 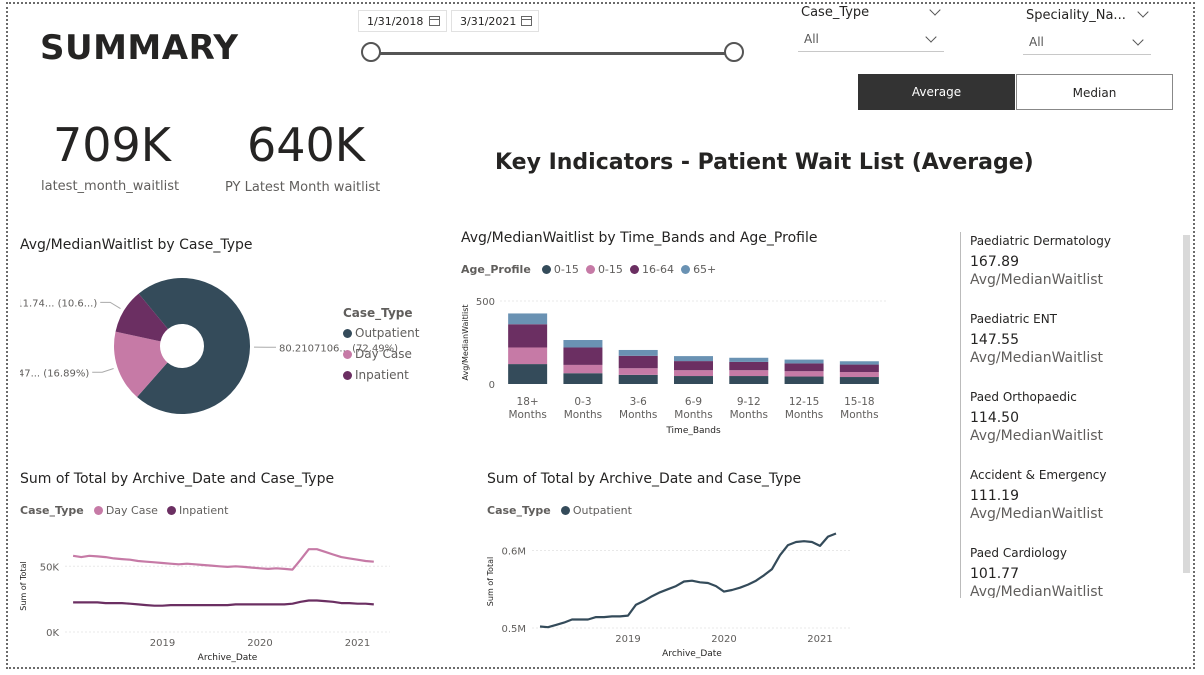 I want to click on x-tick-label: 2019, so click(x=627, y=639).